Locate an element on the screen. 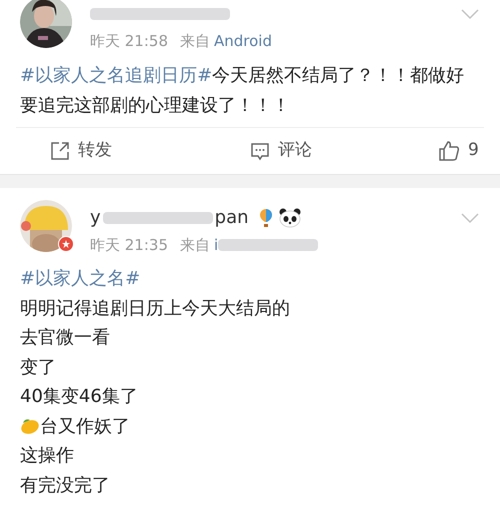 This screenshot has width=500, height=516. post-line: 40集变46集了 is located at coordinates (79, 397).